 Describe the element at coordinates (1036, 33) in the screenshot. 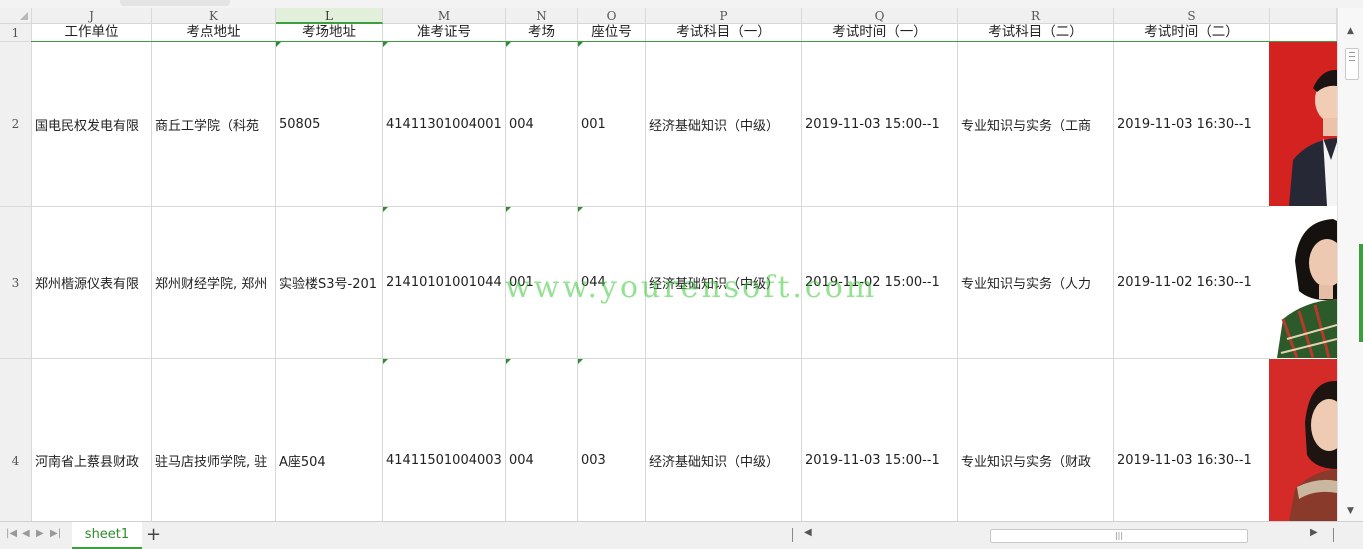

I see `header-cell-subject-2: 考试科目（二）` at that location.